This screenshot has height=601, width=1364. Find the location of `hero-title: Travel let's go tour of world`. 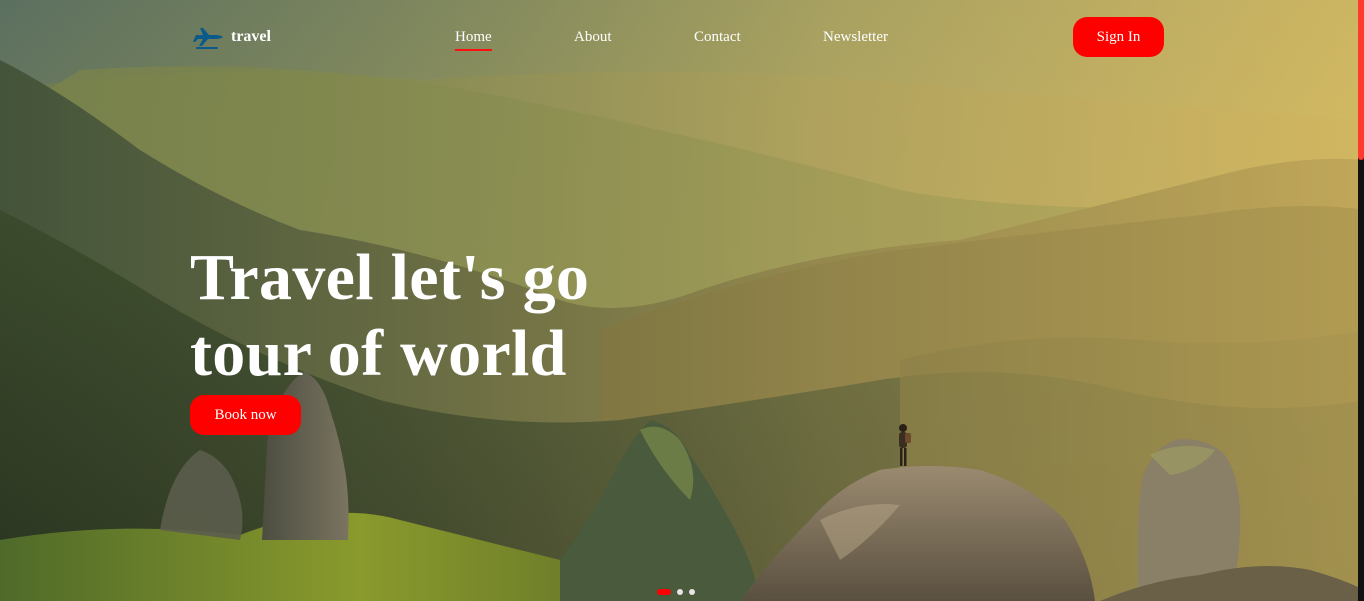

hero-title: Travel let's go tour of world is located at coordinates (450, 316).